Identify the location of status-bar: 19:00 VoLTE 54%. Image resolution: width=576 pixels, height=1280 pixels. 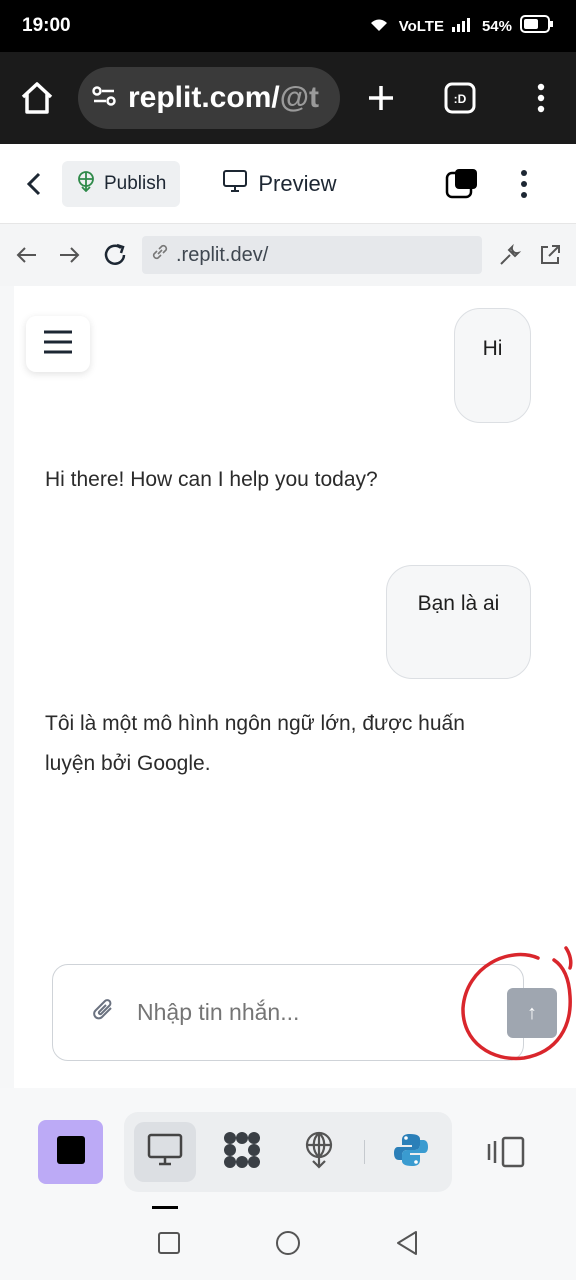
(288, 26).